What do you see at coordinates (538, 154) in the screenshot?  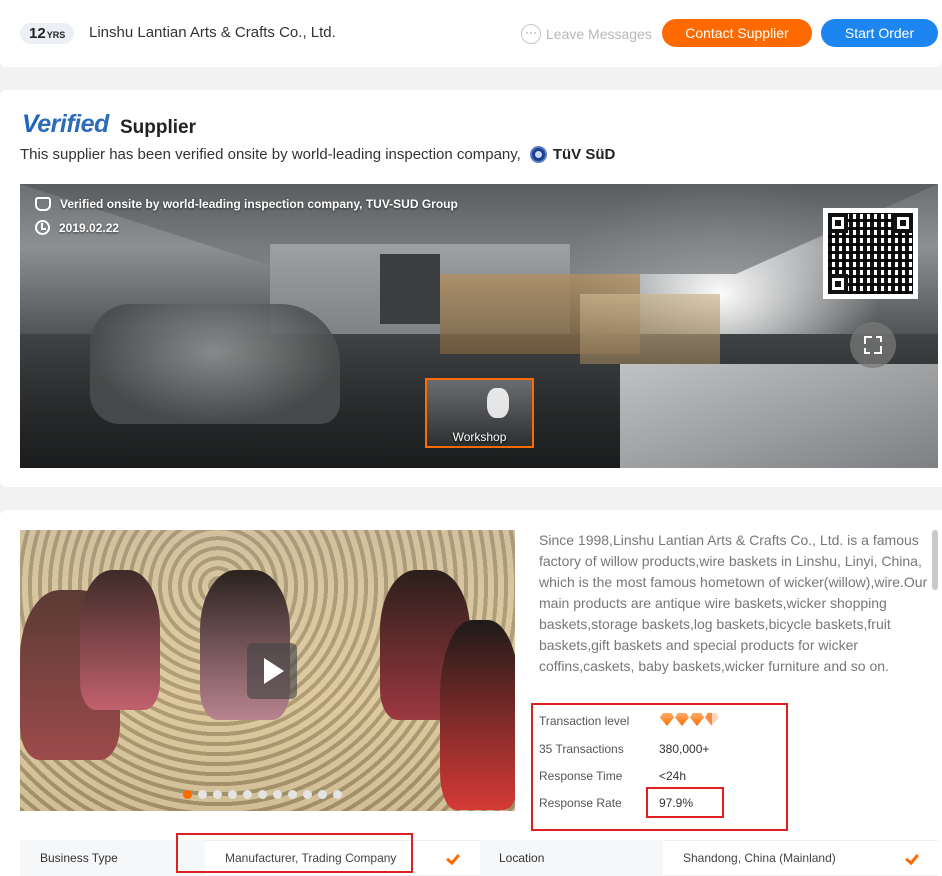 I see `tuv-sud-logo-icon` at bounding box center [538, 154].